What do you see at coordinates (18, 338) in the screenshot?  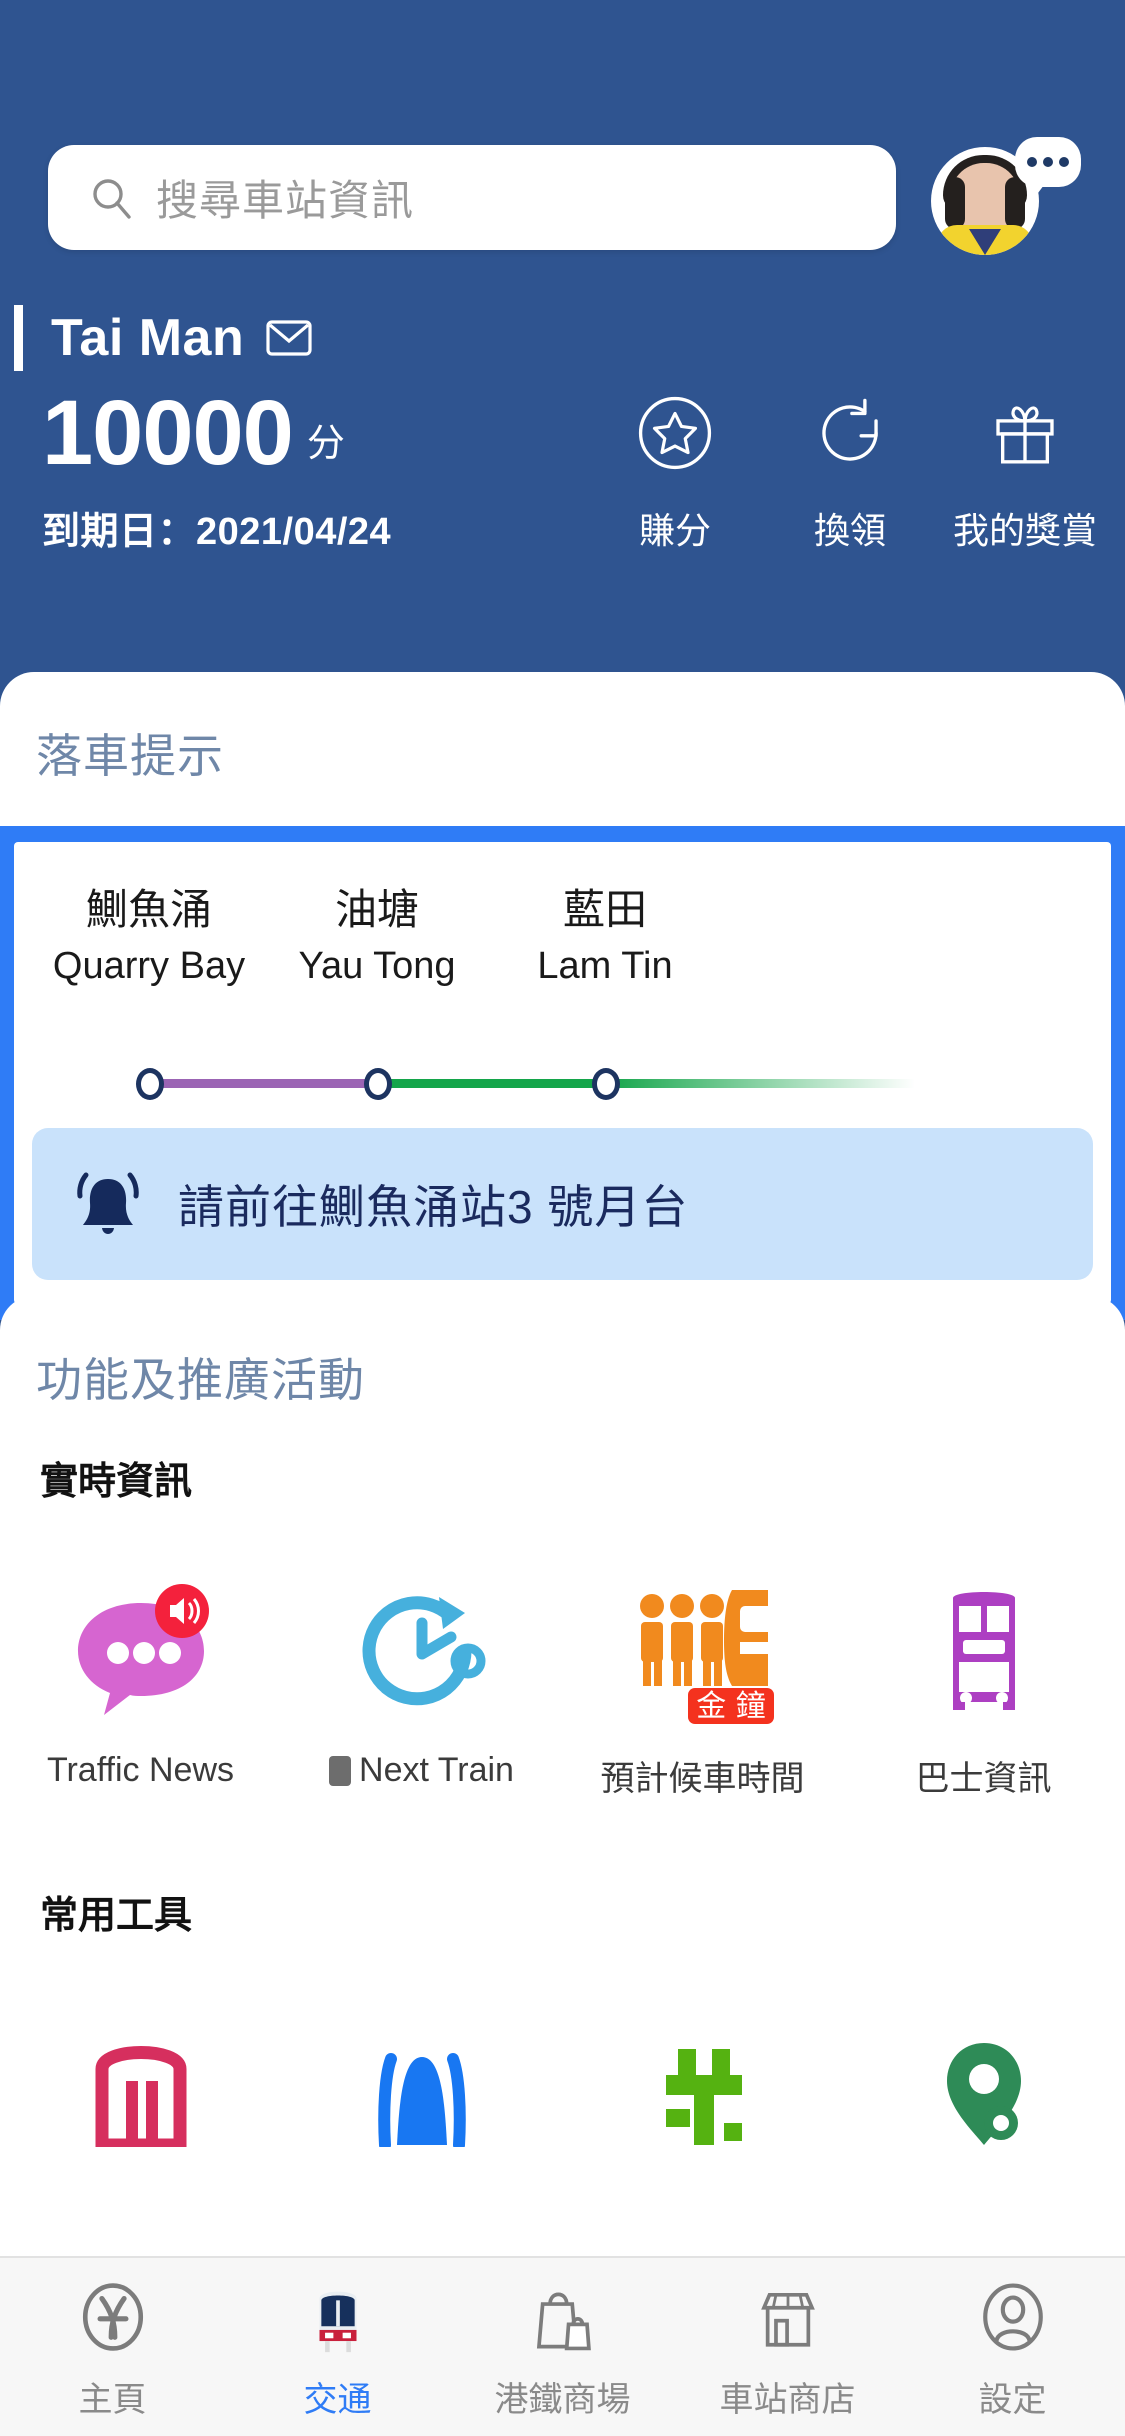 I see `accent-bar` at bounding box center [18, 338].